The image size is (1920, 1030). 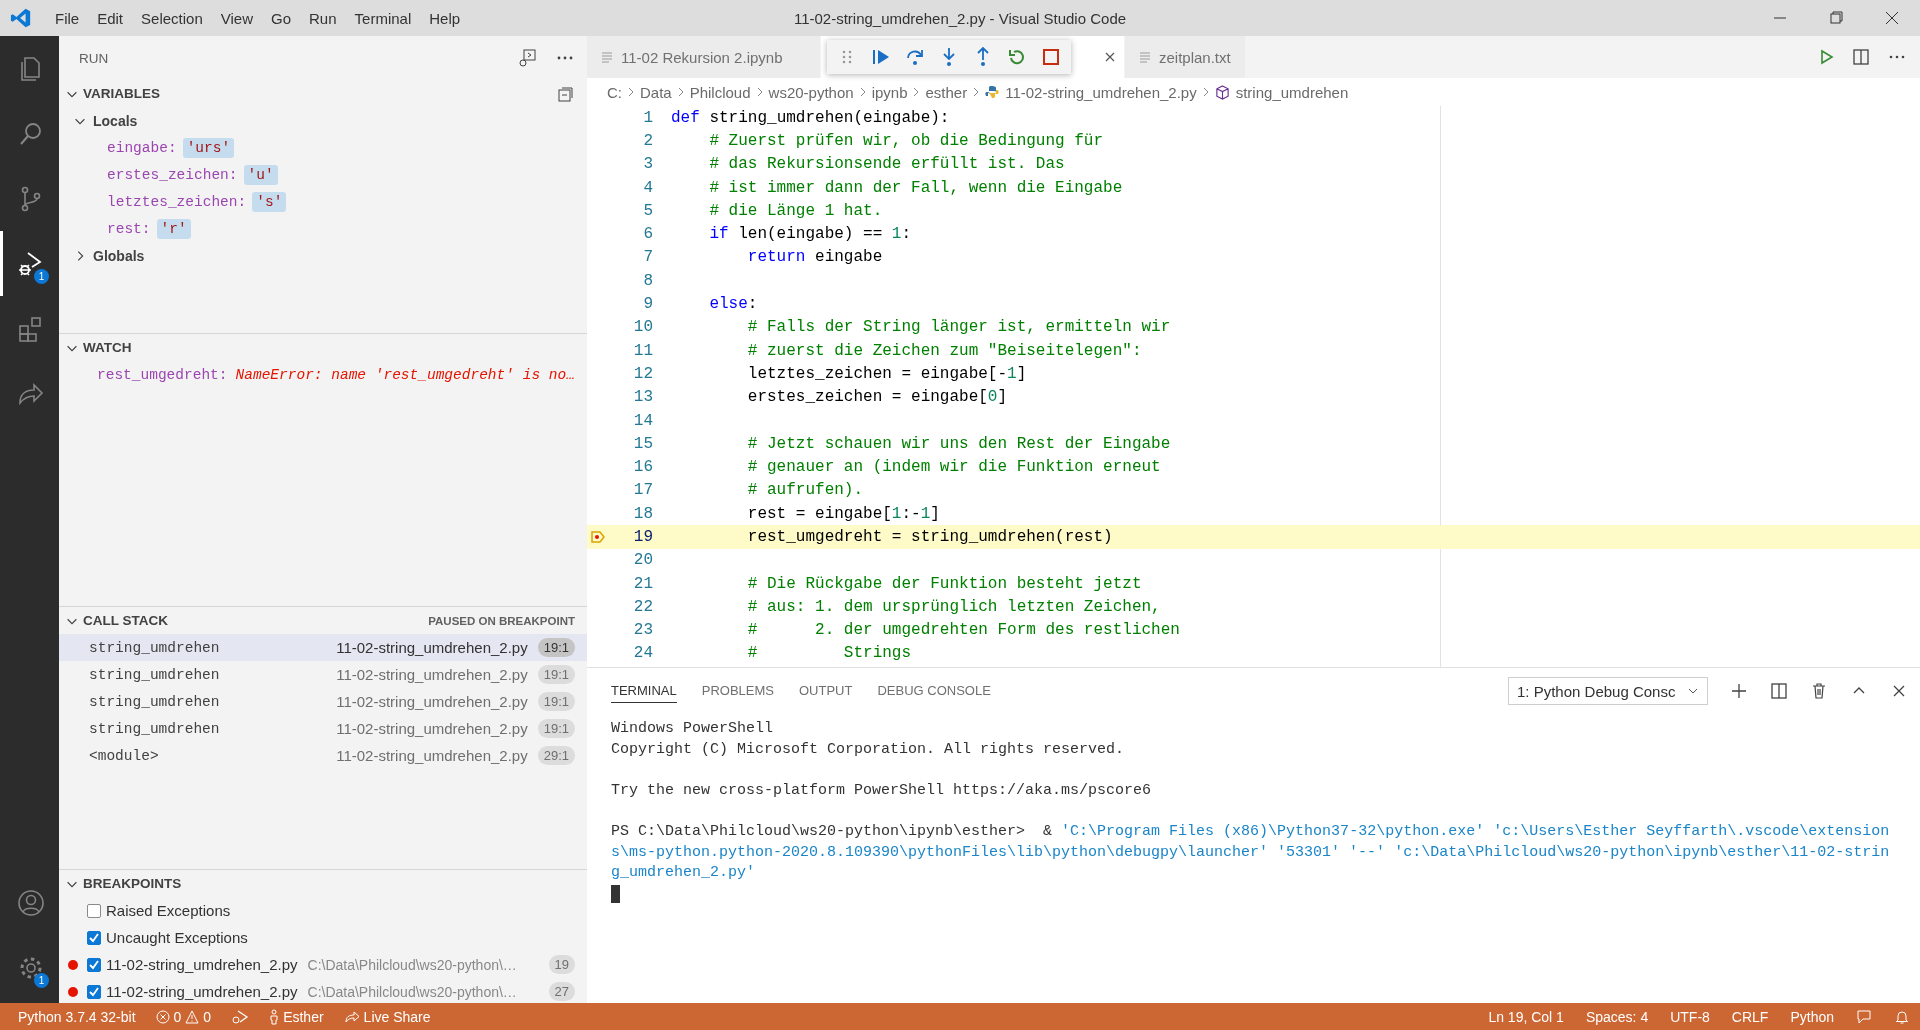 What do you see at coordinates (207, 1016) in the screenshot?
I see `warning-count: 0` at bounding box center [207, 1016].